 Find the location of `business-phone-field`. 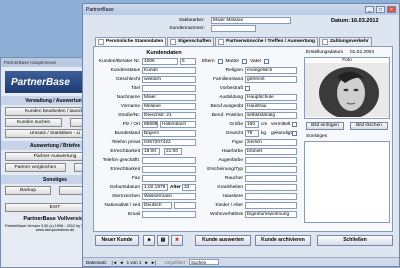

business-phone-field is located at coordinates (169, 160).